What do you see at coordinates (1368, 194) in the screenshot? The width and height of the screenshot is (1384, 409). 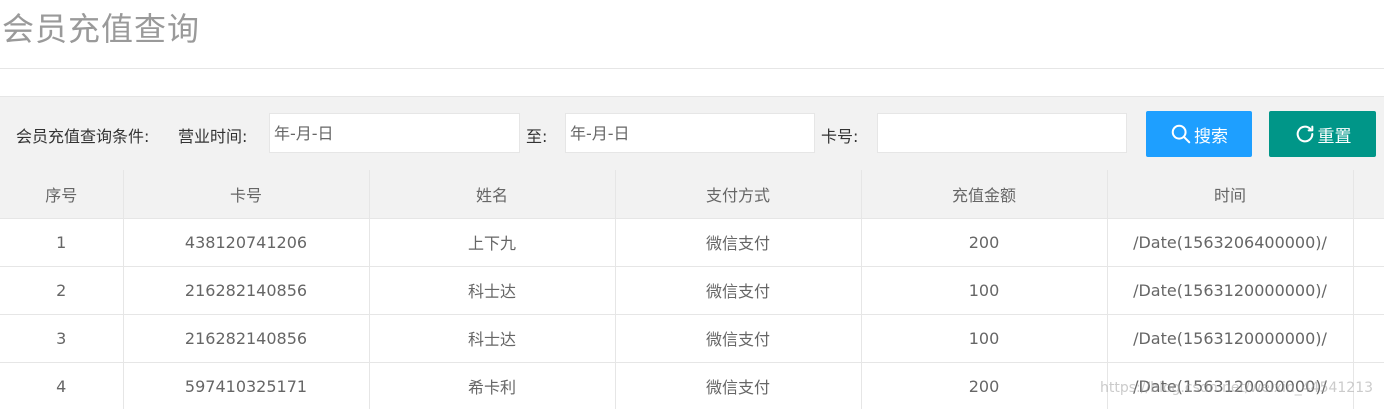 I see `header-extra` at bounding box center [1368, 194].